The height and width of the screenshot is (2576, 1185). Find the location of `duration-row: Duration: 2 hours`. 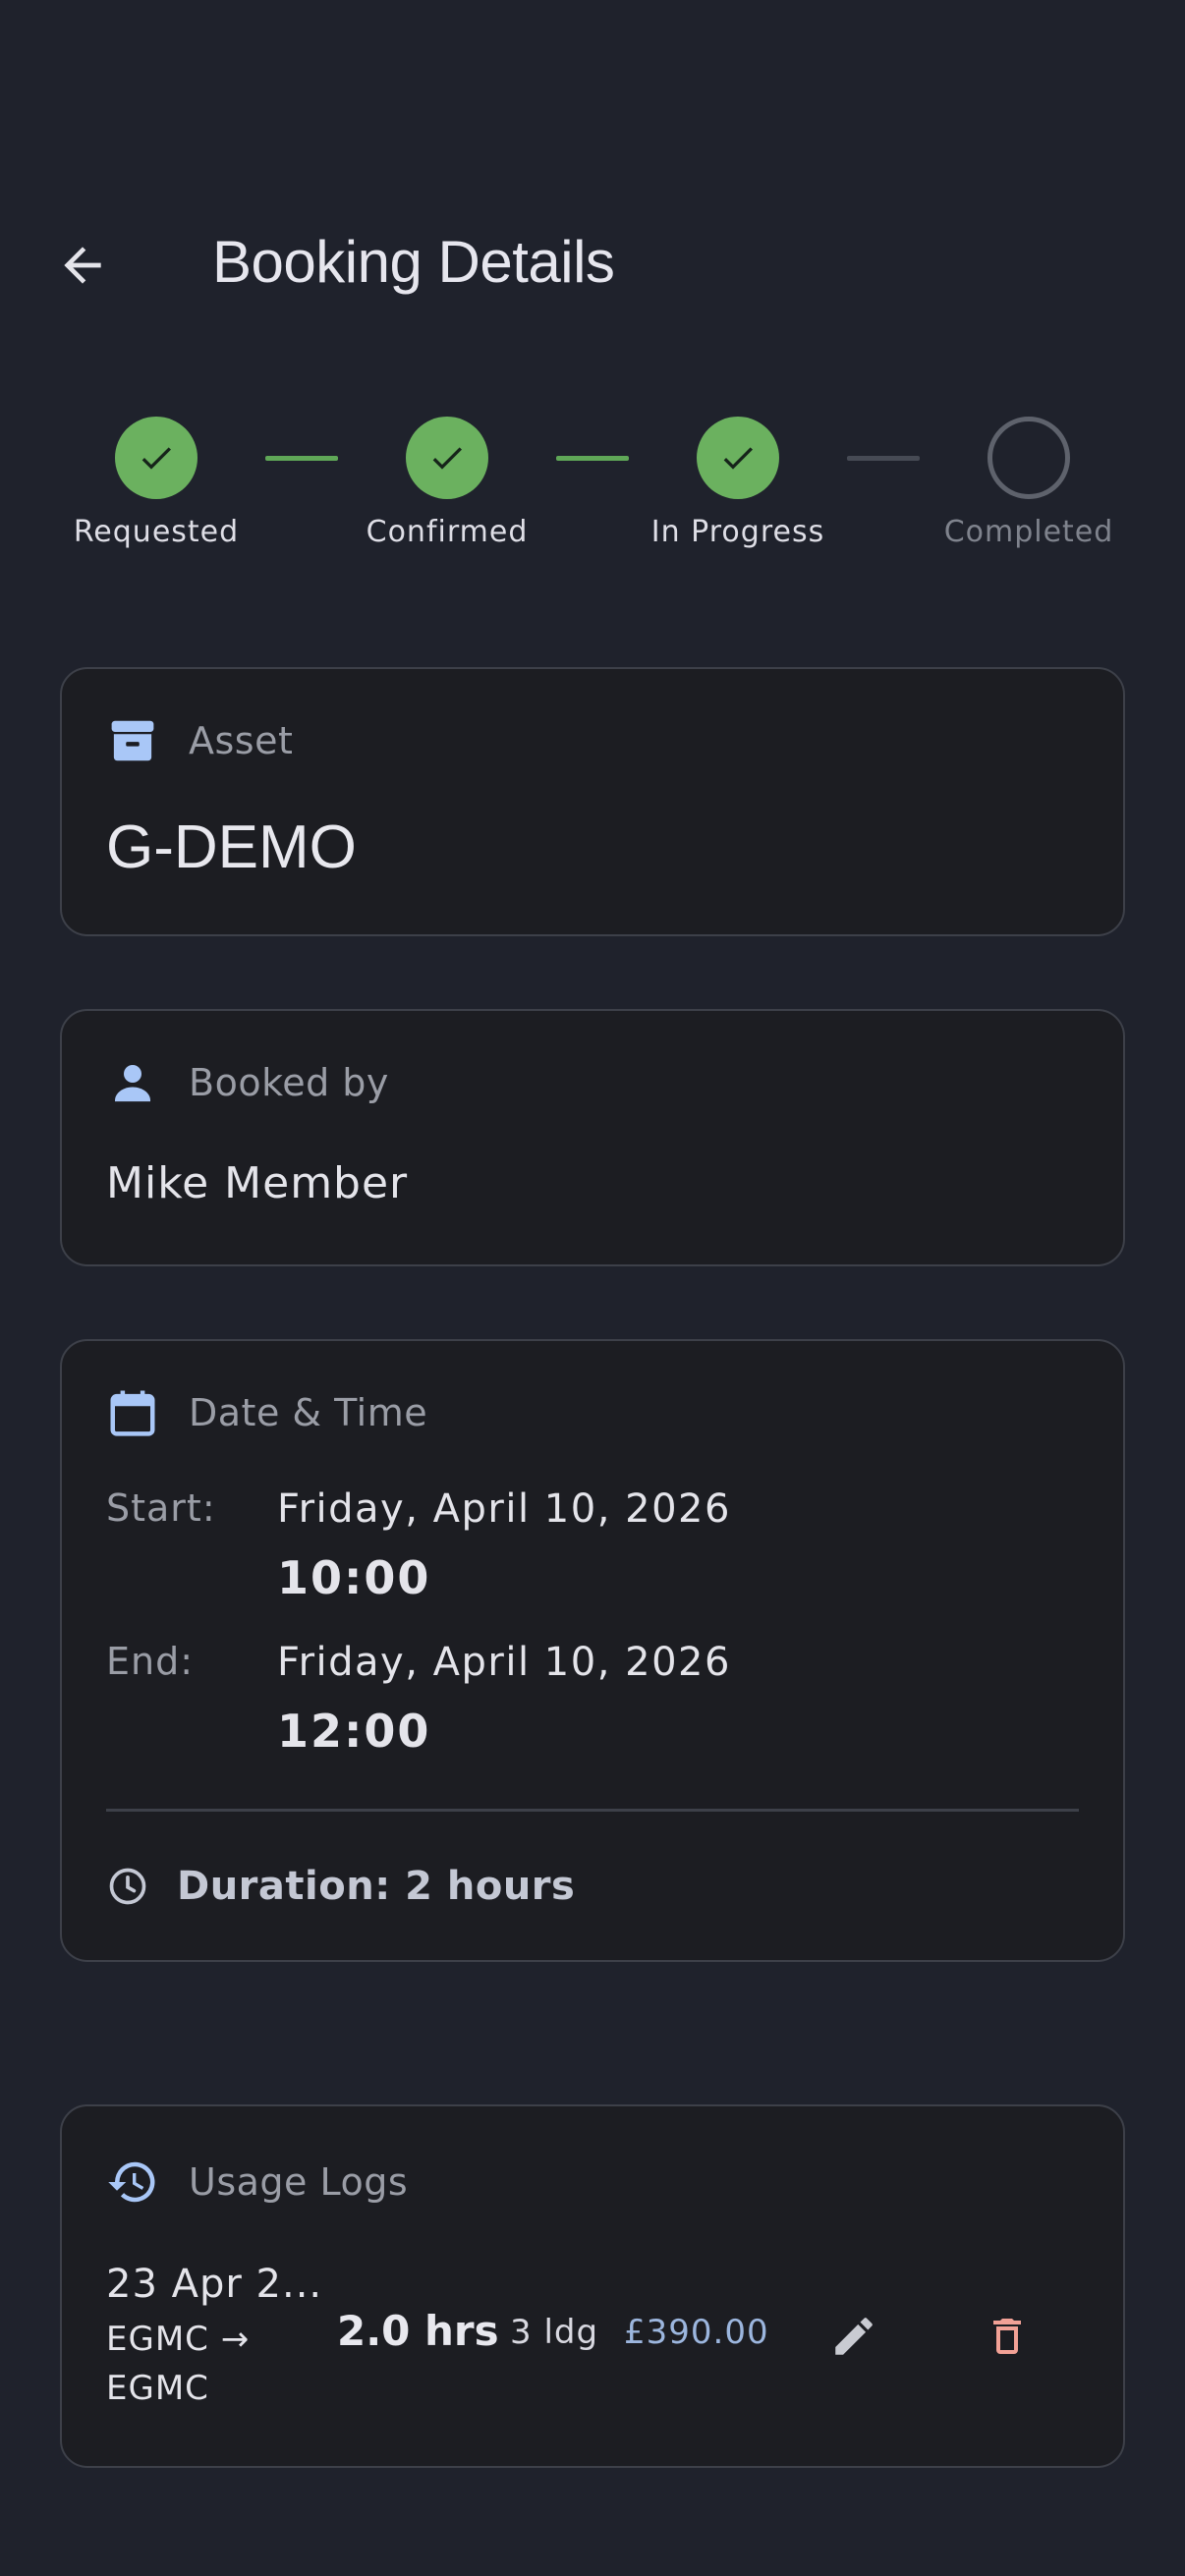

duration-row: Duration: 2 hours is located at coordinates (341, 1886).